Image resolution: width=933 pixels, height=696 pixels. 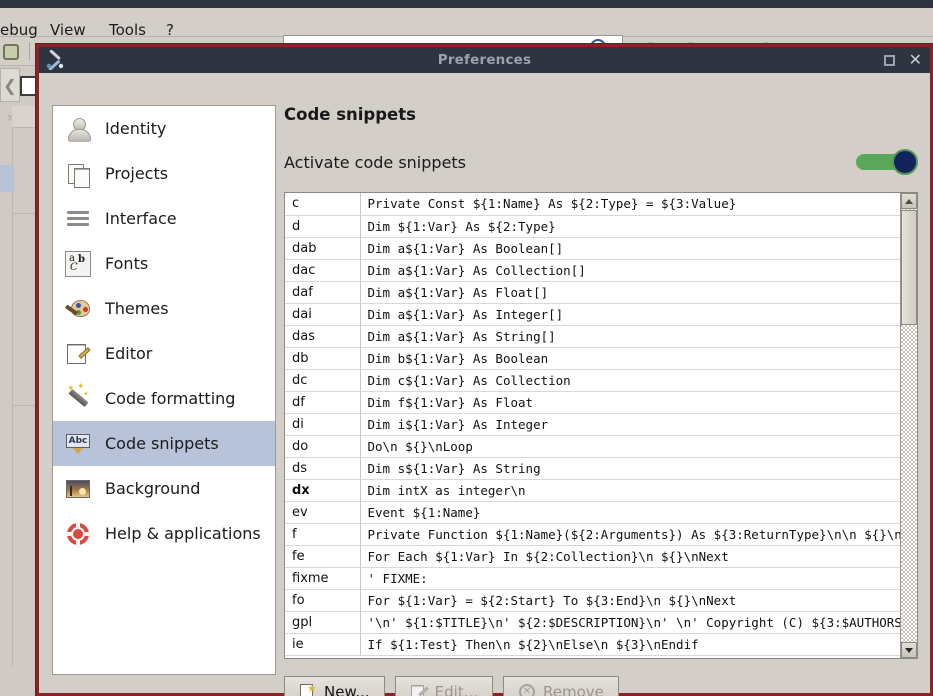 I want to click on snippet-abbreviation: dx, so click(x=323, y=490).